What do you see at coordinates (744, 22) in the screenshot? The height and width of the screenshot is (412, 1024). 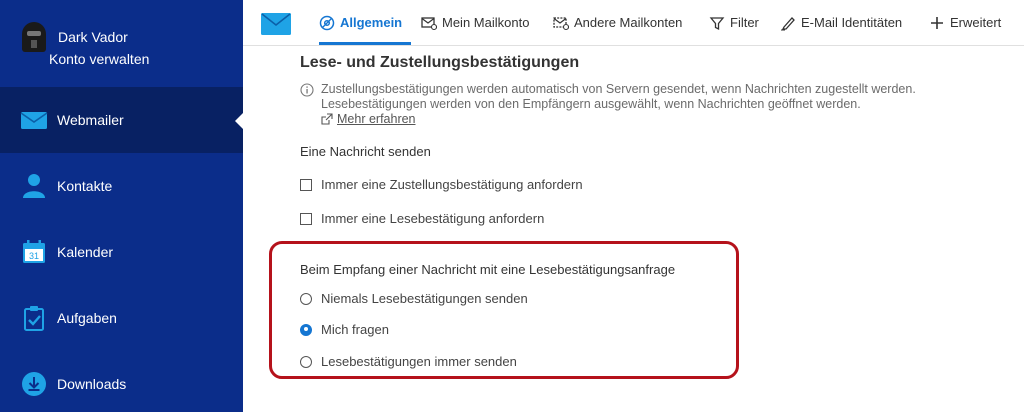 I see `tab-label: Filter` at bounding box center [744, 22].